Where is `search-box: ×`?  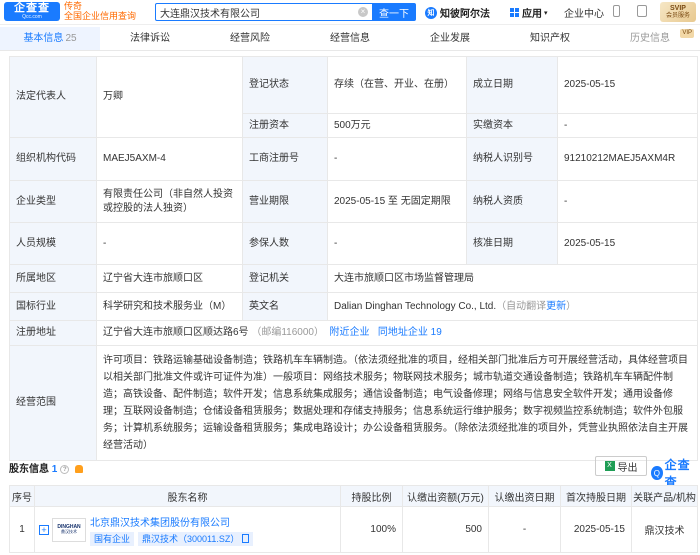 search-box: × is located at coordinates (264, 12).